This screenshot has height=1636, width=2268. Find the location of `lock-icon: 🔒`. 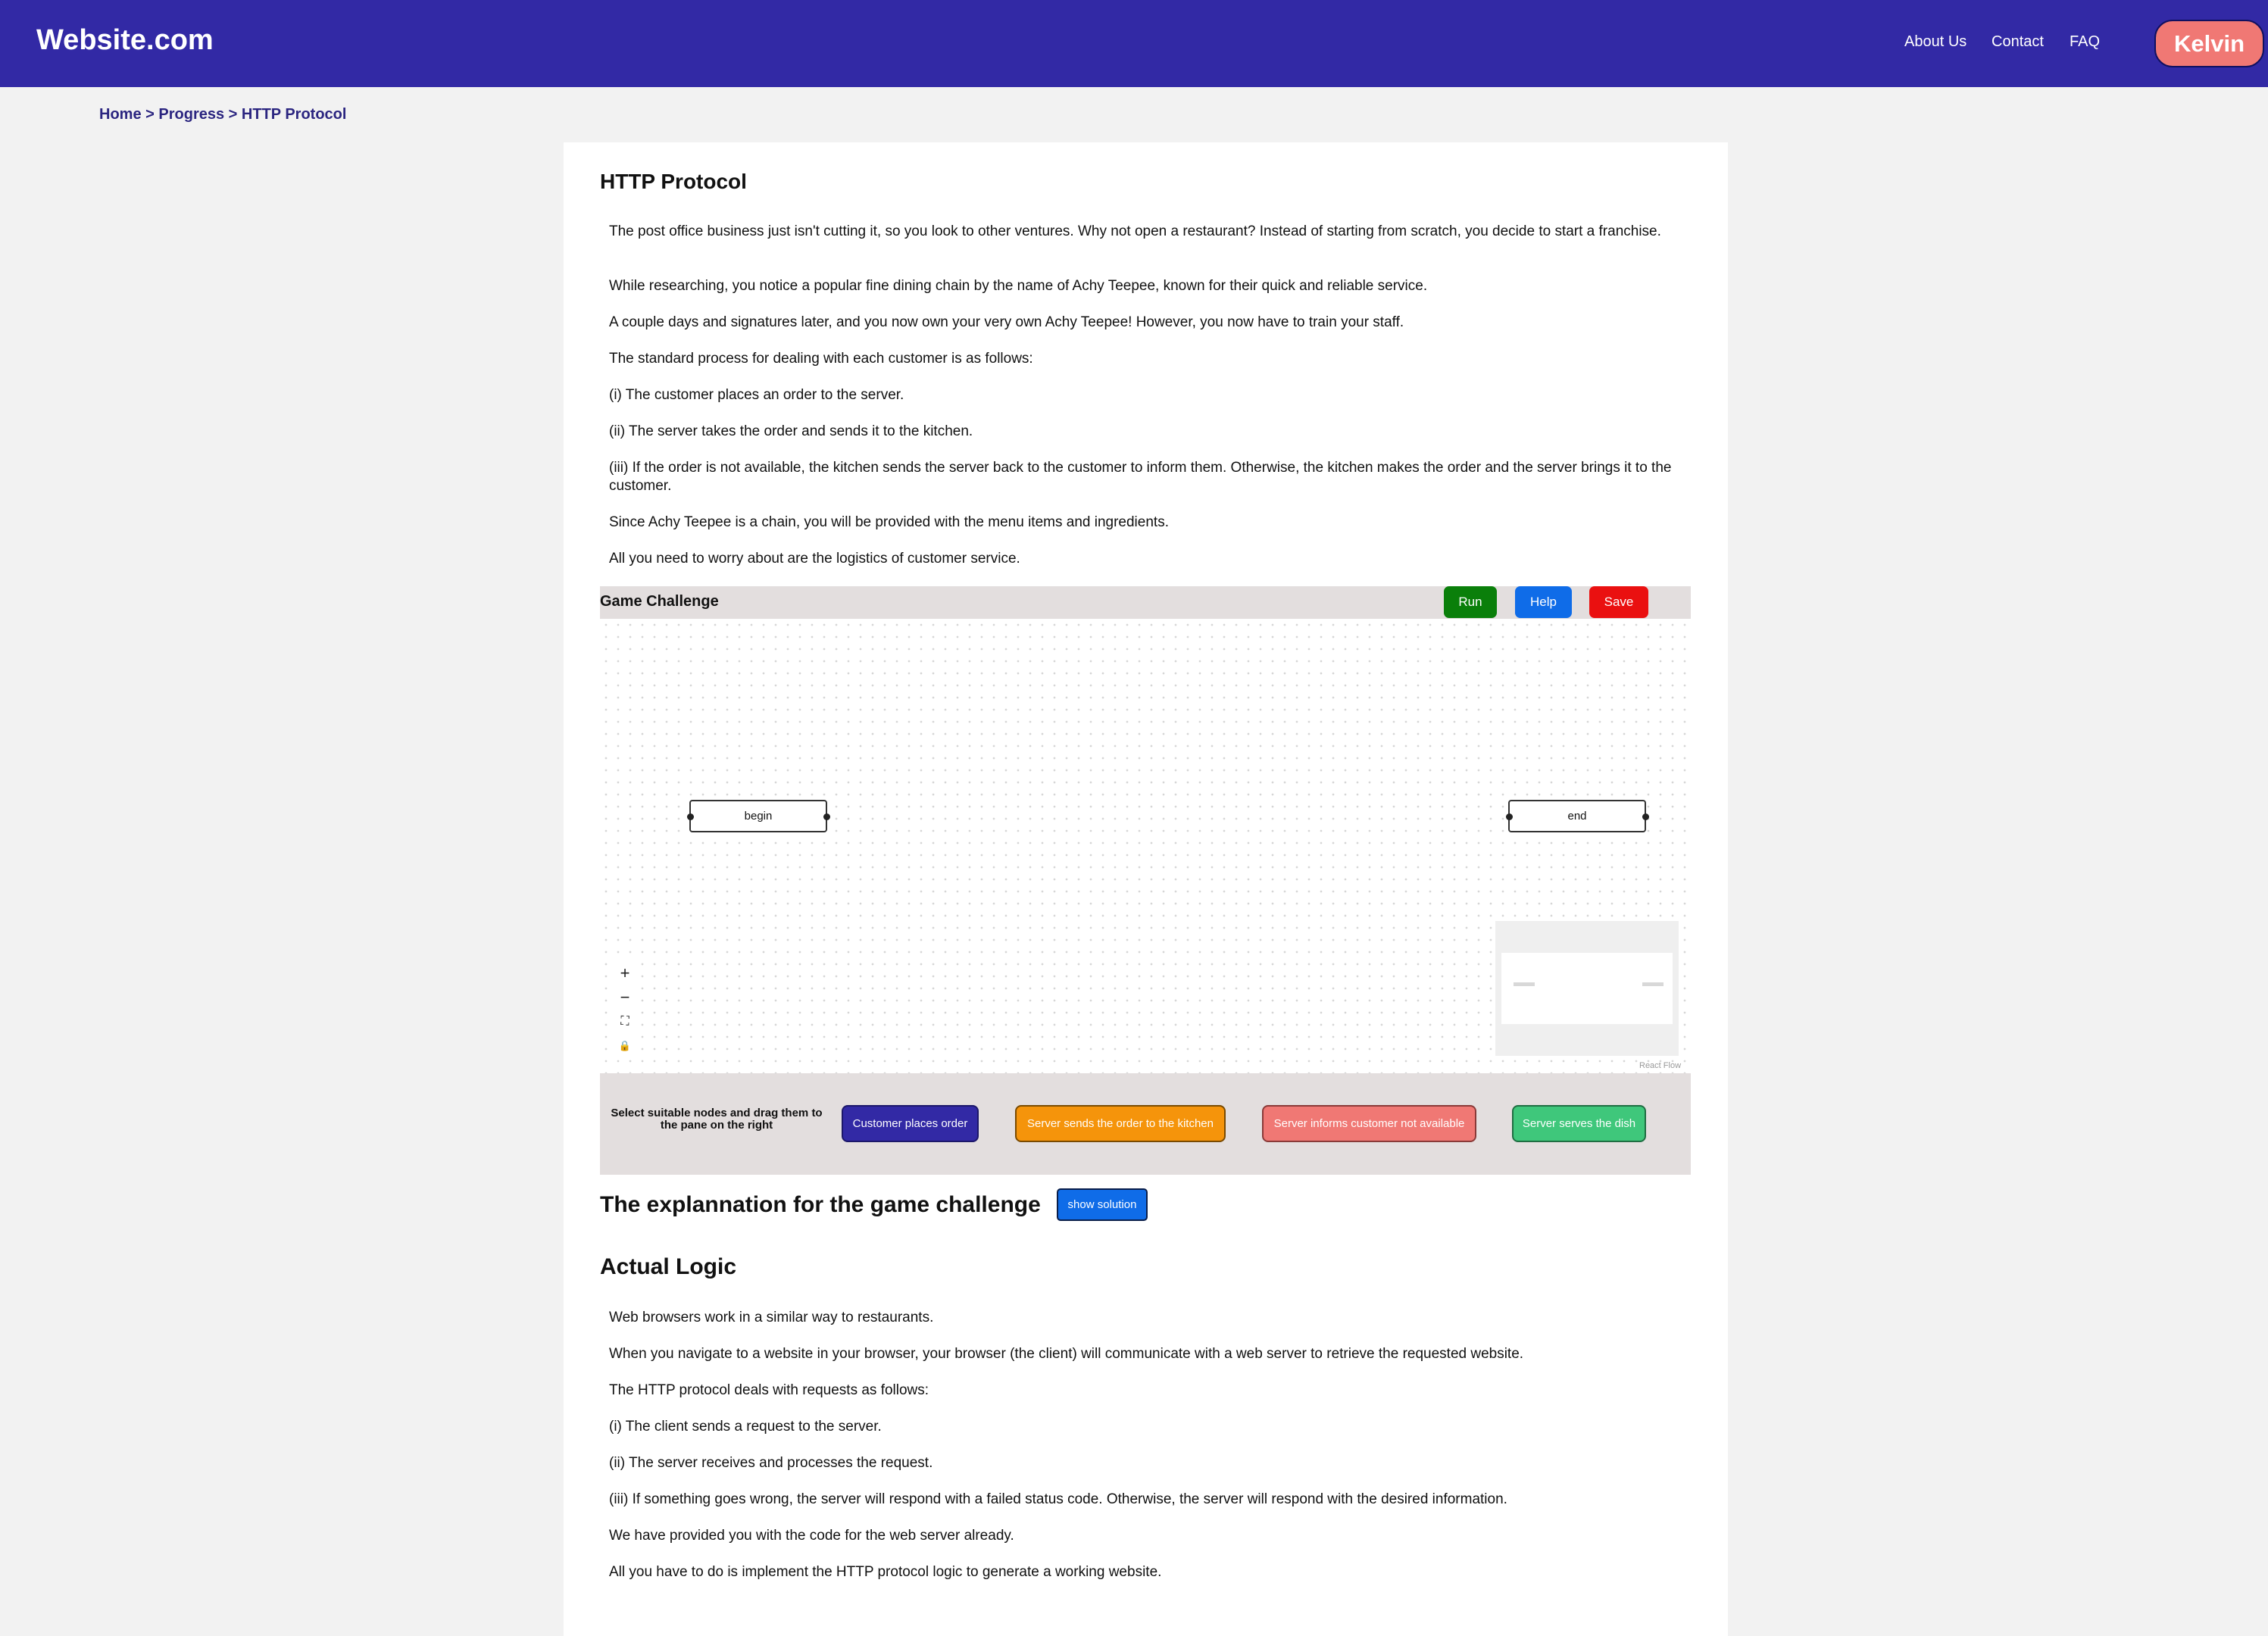

lock-icon: 🔒 is located at coordinates (625, 1046).